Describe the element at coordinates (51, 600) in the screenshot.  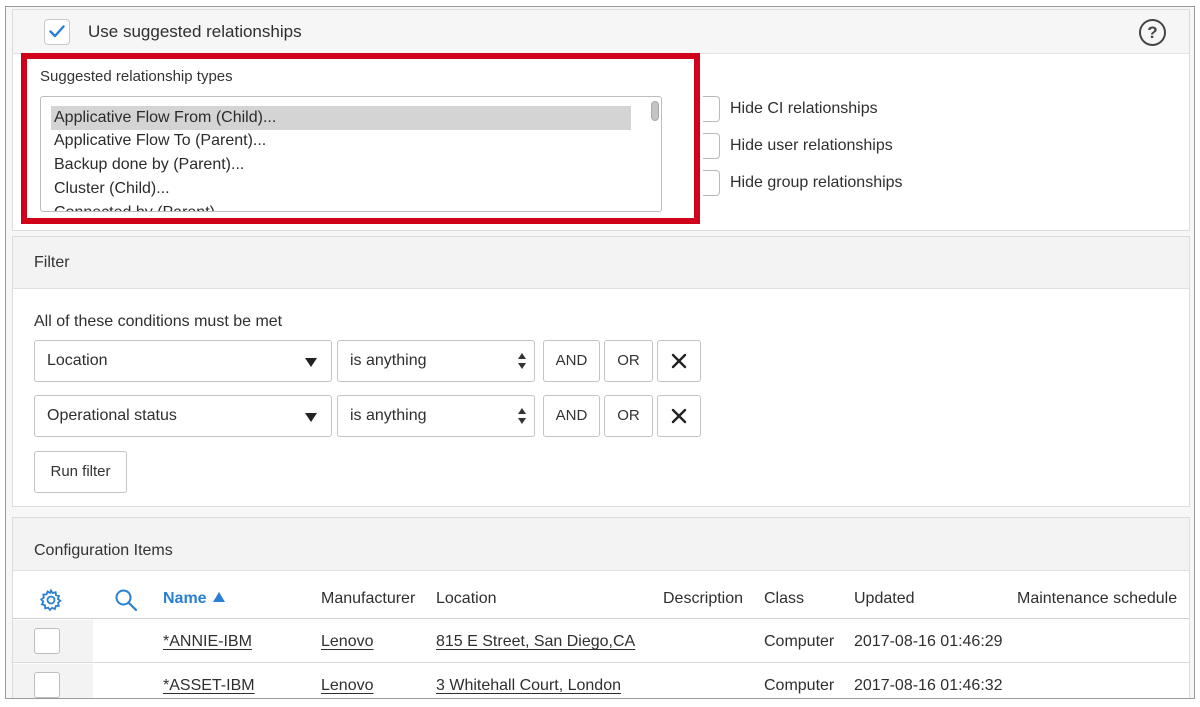
I see `gear-icon` at that location.